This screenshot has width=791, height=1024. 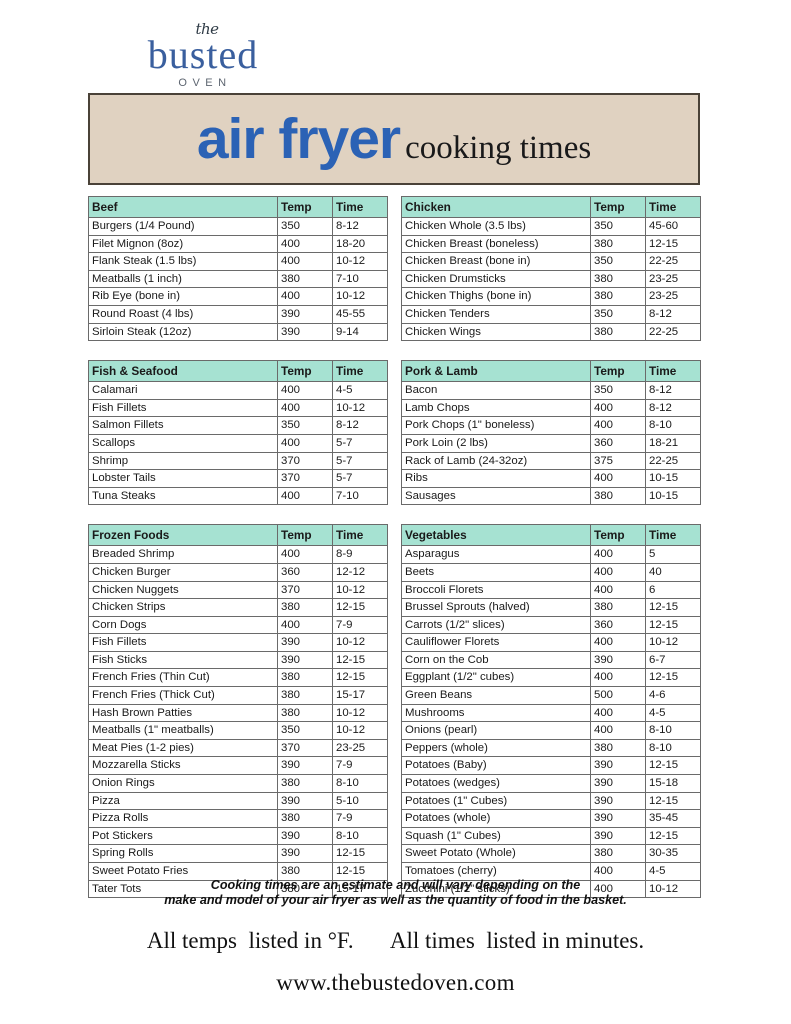 What do you see at coordinates (360, 332) in the screenshot?
I see `cell-time: 9-14` at bounding box center [360, 332].